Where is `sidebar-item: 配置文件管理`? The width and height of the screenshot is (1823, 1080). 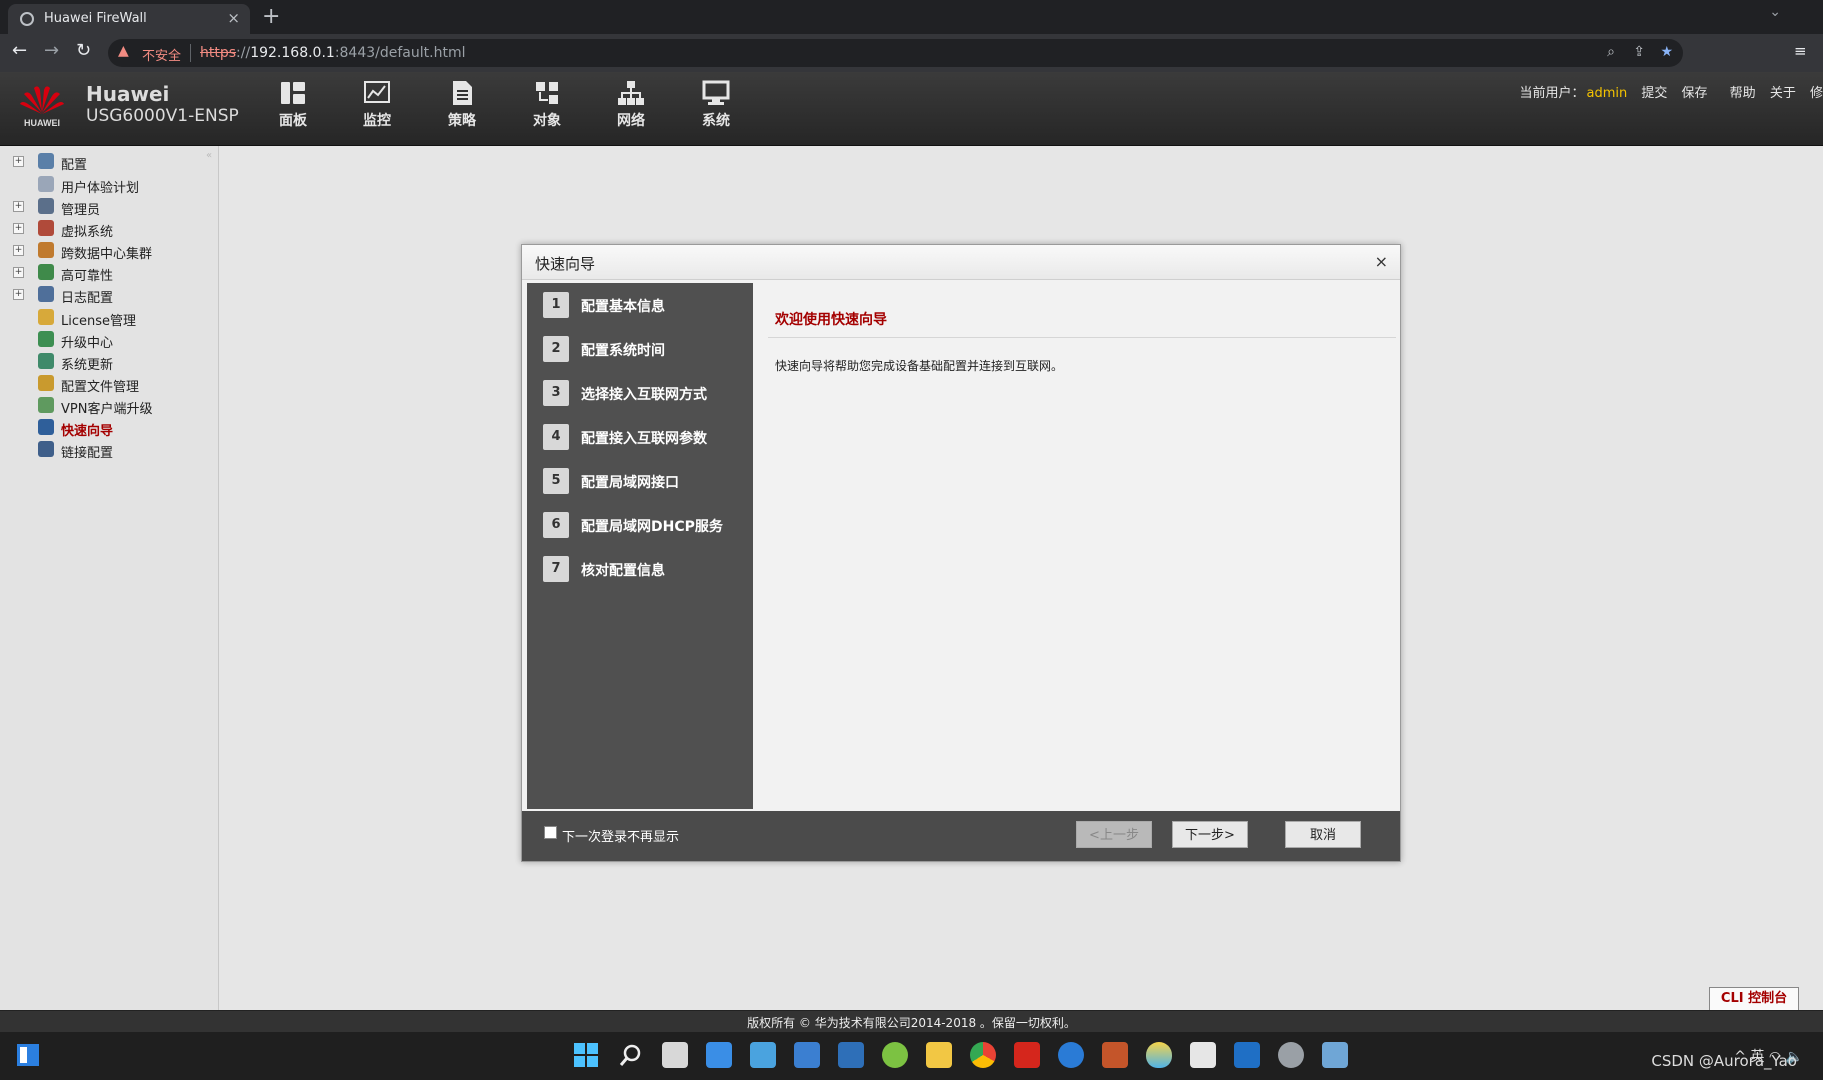 sidebar-item: 配置文件管理 is located at coordinates (109, 384).